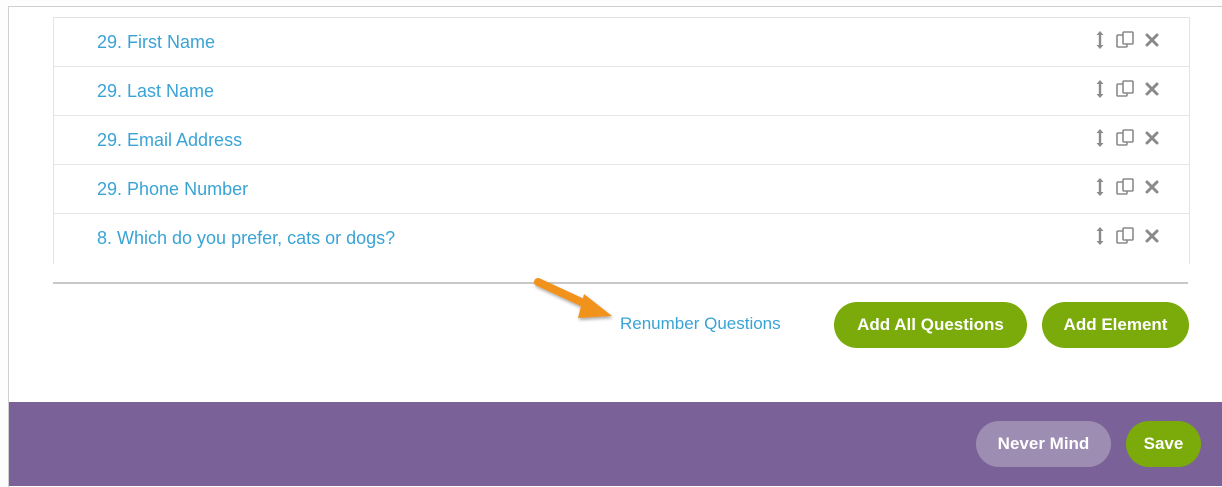 This screenshot has width=1222, height=487. What do you see at coordinates (1043, 444) in the screenshot?
I see `never-mind-button: Never Mind` at bounding box center [1043, 444].